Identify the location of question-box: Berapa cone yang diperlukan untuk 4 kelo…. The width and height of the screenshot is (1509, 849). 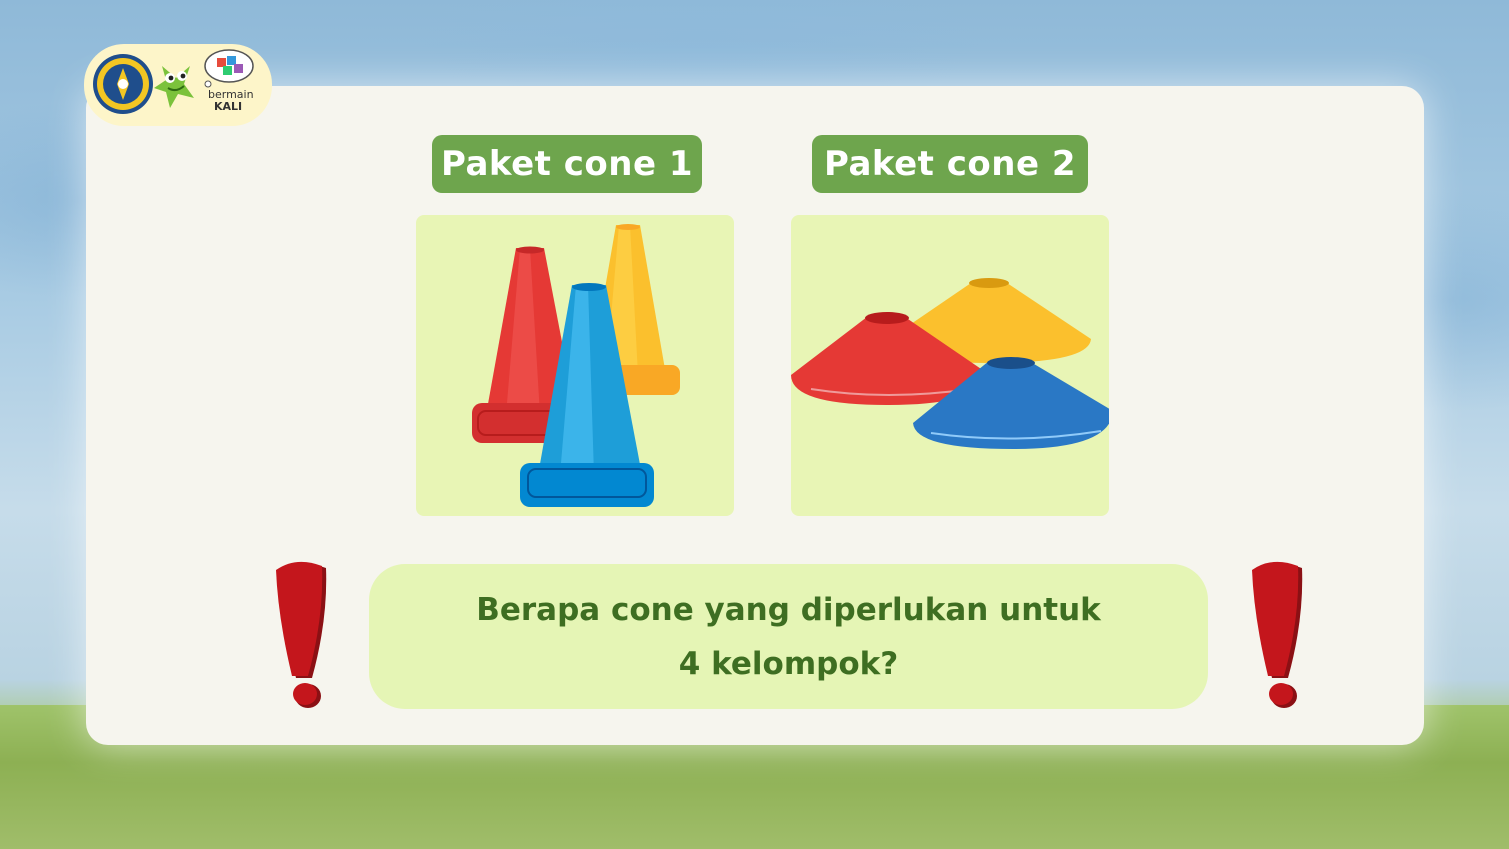
(788, 636).